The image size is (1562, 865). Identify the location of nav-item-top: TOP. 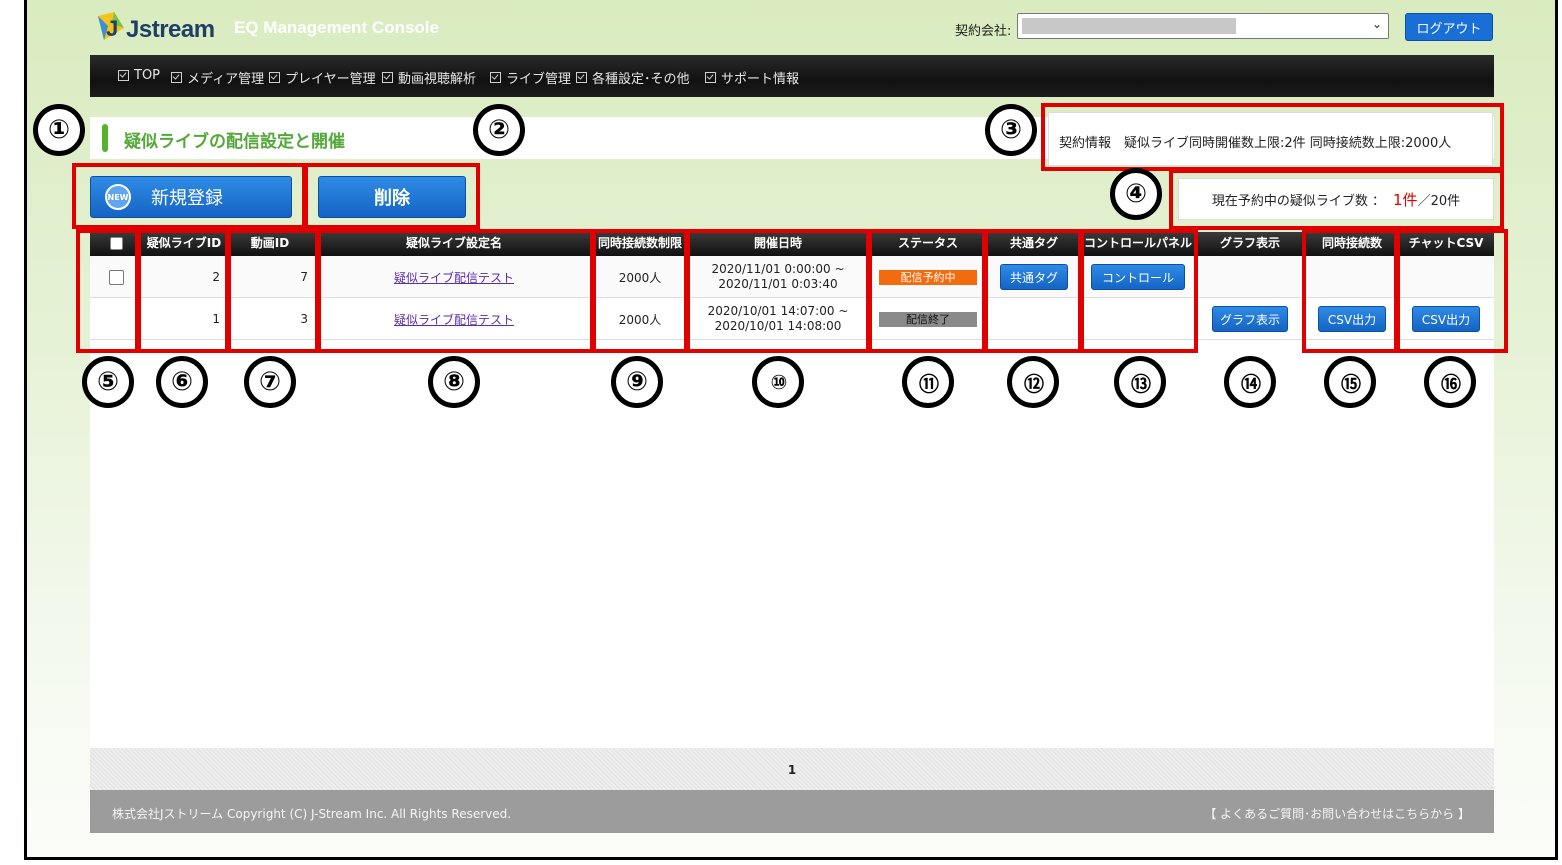
(139, 75).